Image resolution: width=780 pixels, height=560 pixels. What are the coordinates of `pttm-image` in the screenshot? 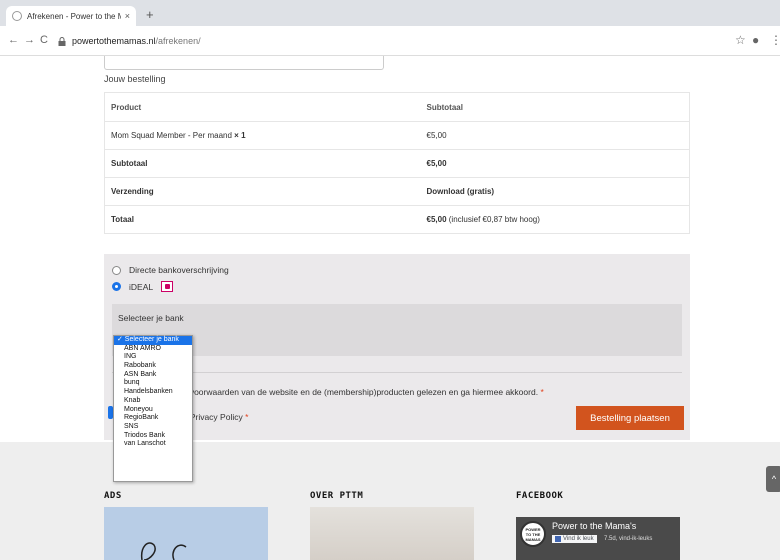 It's located at (392, 533).